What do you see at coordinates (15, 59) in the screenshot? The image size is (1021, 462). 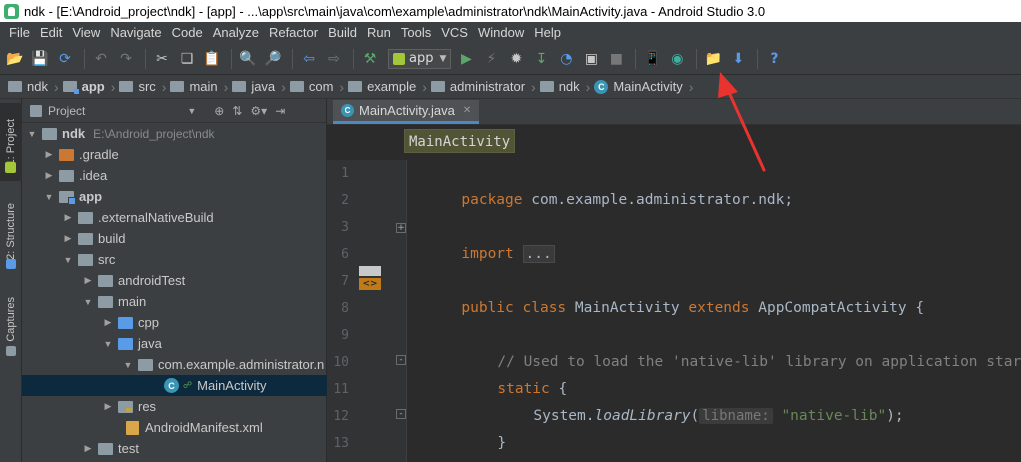 I see `open-icon: 📂` at bounding box center [15, 59].